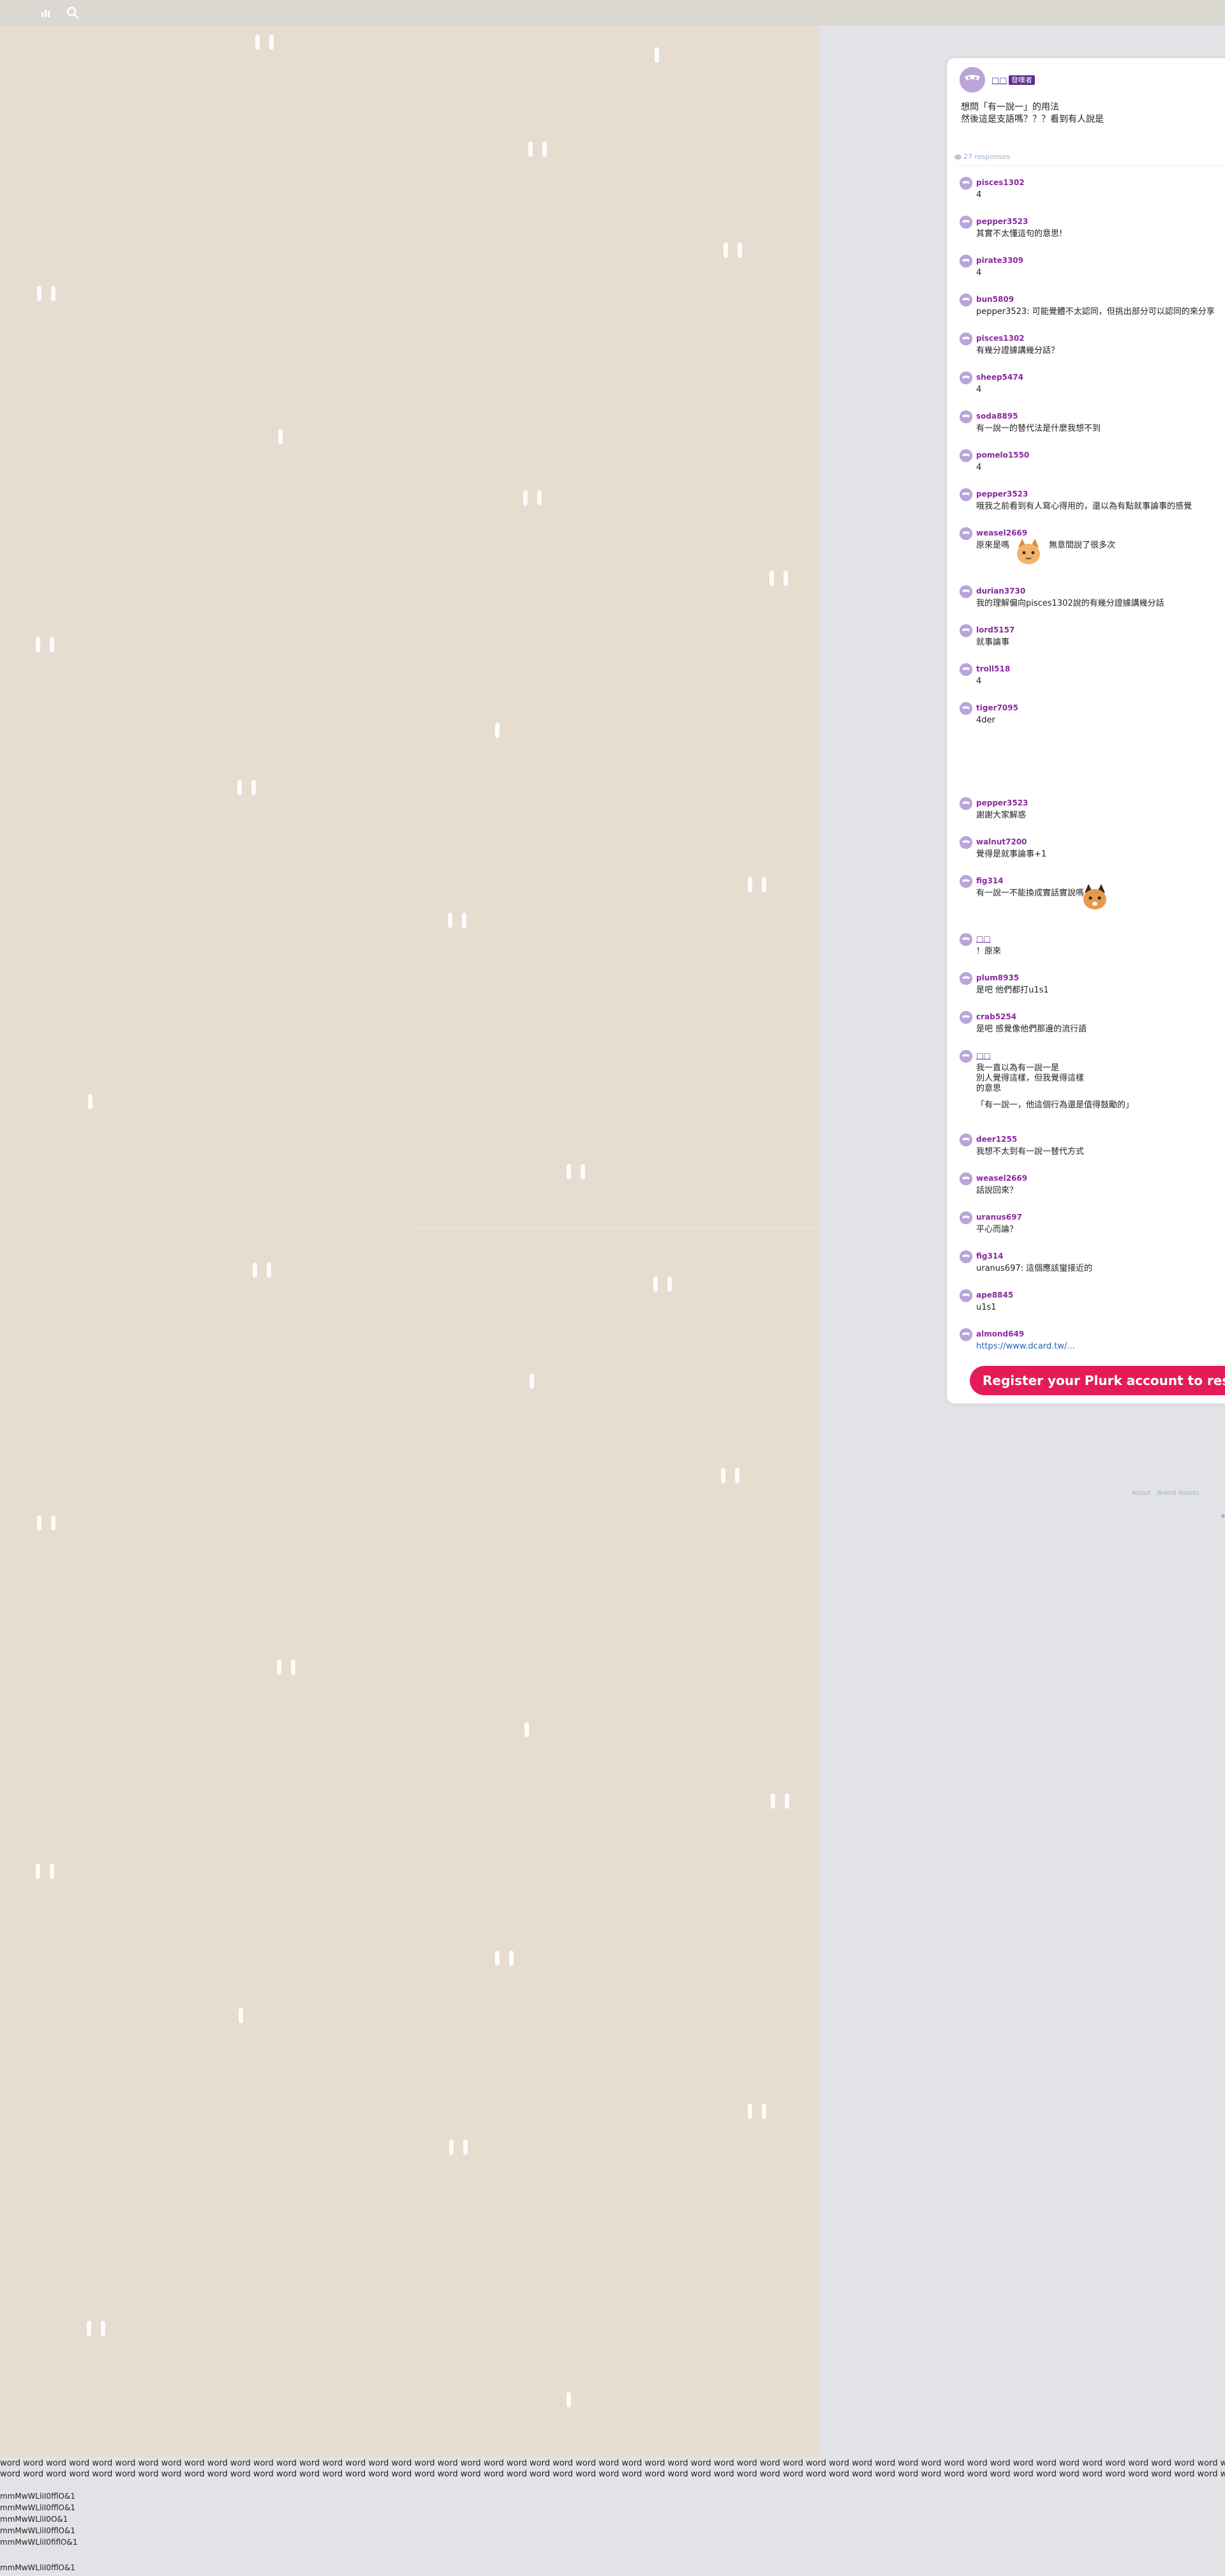 The image size is (1225, 2576). Describe the element at coordinates (997, 977) in the screenshot. I see `response-username: plum8935` at that location.